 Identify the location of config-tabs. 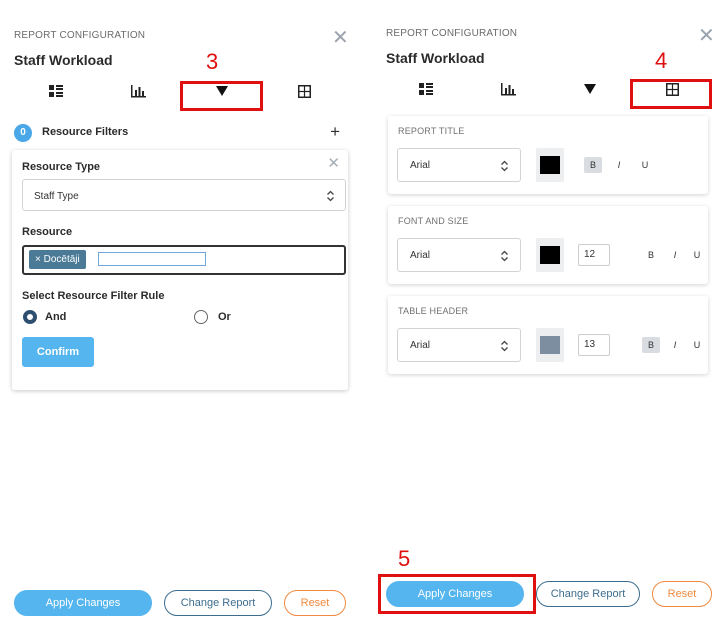
(177, 93).